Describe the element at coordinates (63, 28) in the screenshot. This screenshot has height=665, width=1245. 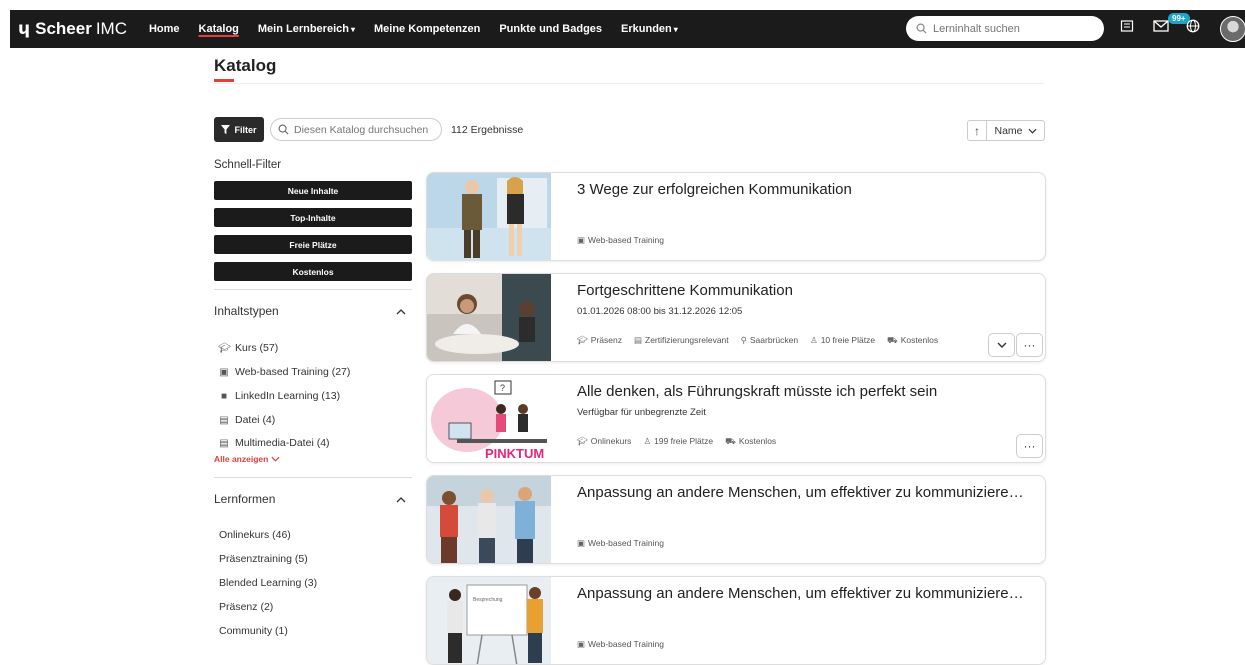
I see `brand-name: Scheer` at that location.